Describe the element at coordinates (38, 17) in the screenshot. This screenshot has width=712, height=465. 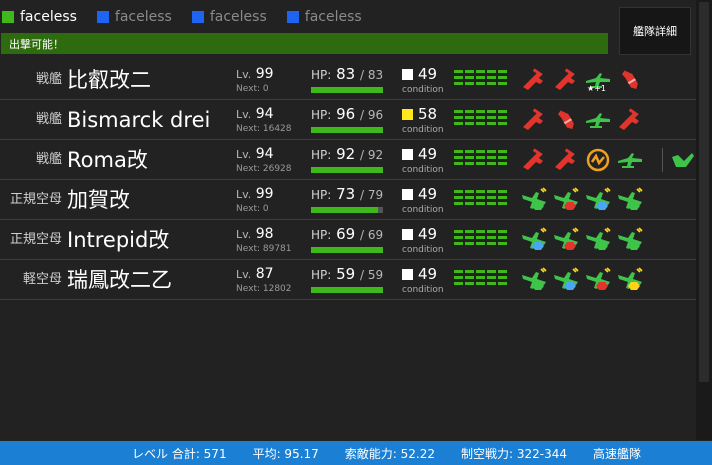
I see `fleet-tab-1: faceless` at that location.